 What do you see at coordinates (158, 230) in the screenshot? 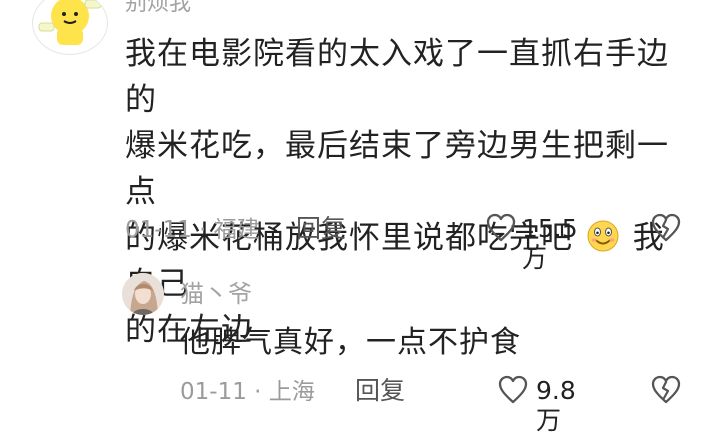
I see `comment-date: 01-11` at bounding box center [158, 230].